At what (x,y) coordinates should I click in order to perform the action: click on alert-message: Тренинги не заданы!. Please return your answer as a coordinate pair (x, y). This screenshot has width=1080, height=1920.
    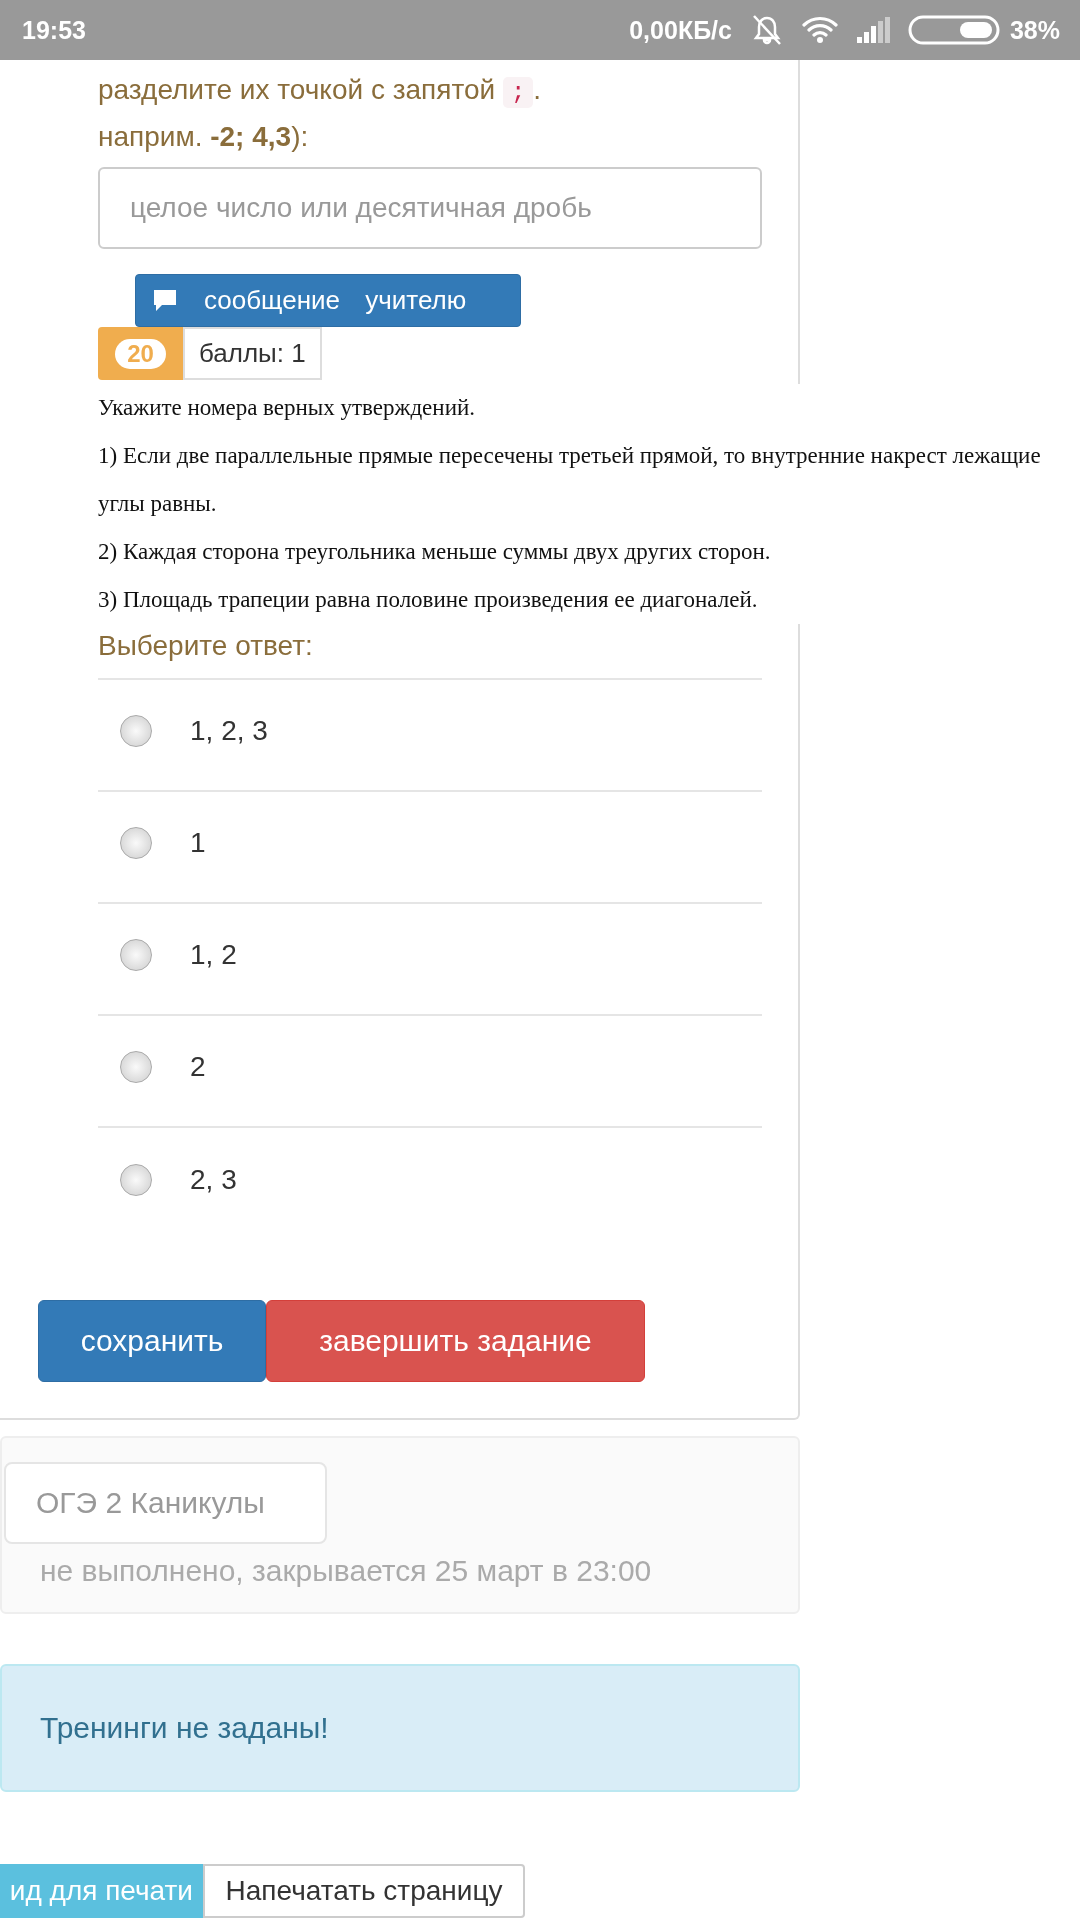
    Looking at the image, I should click on (184, 1728).